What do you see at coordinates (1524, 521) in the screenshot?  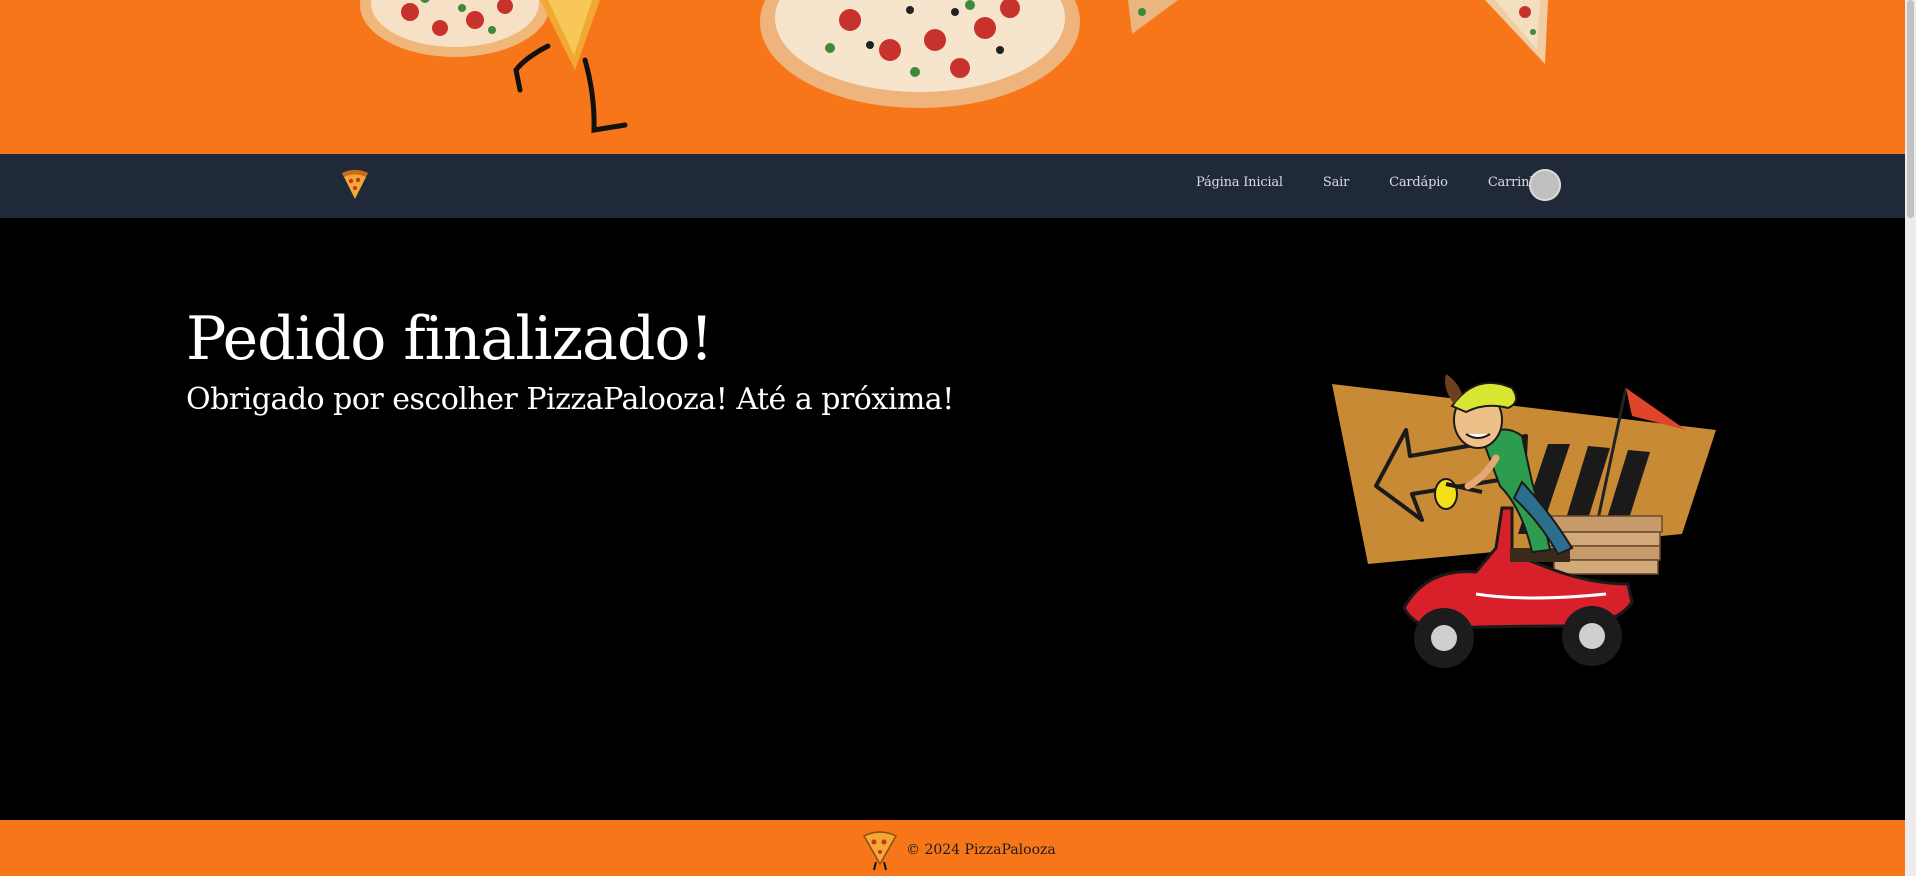 I see `delivery-scooter-illustration` at bounding box center [1524, 521].